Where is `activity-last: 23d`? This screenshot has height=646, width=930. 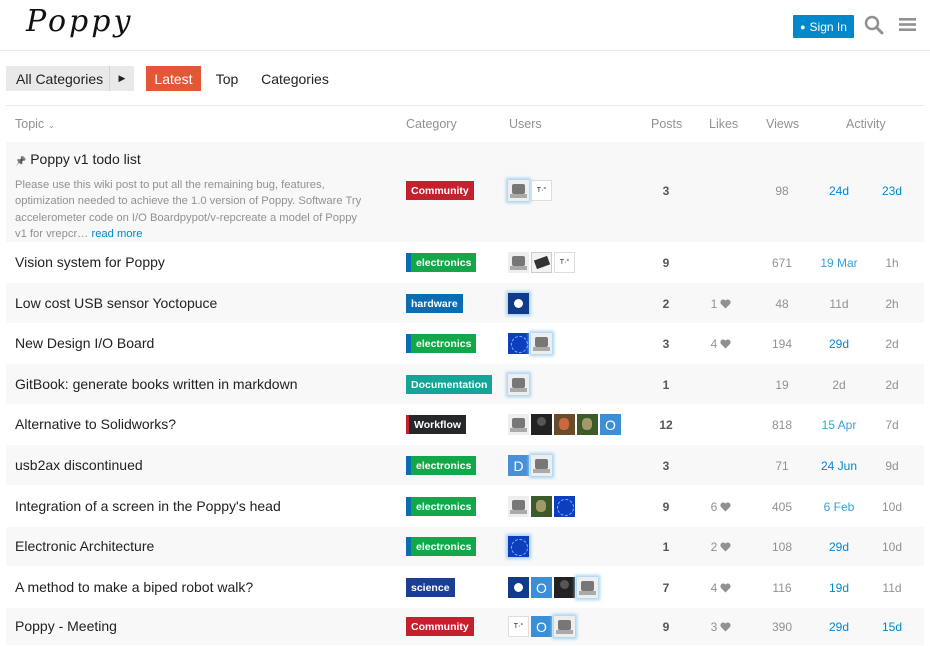 activity-last: 23d is located at coordinates (892, 191).